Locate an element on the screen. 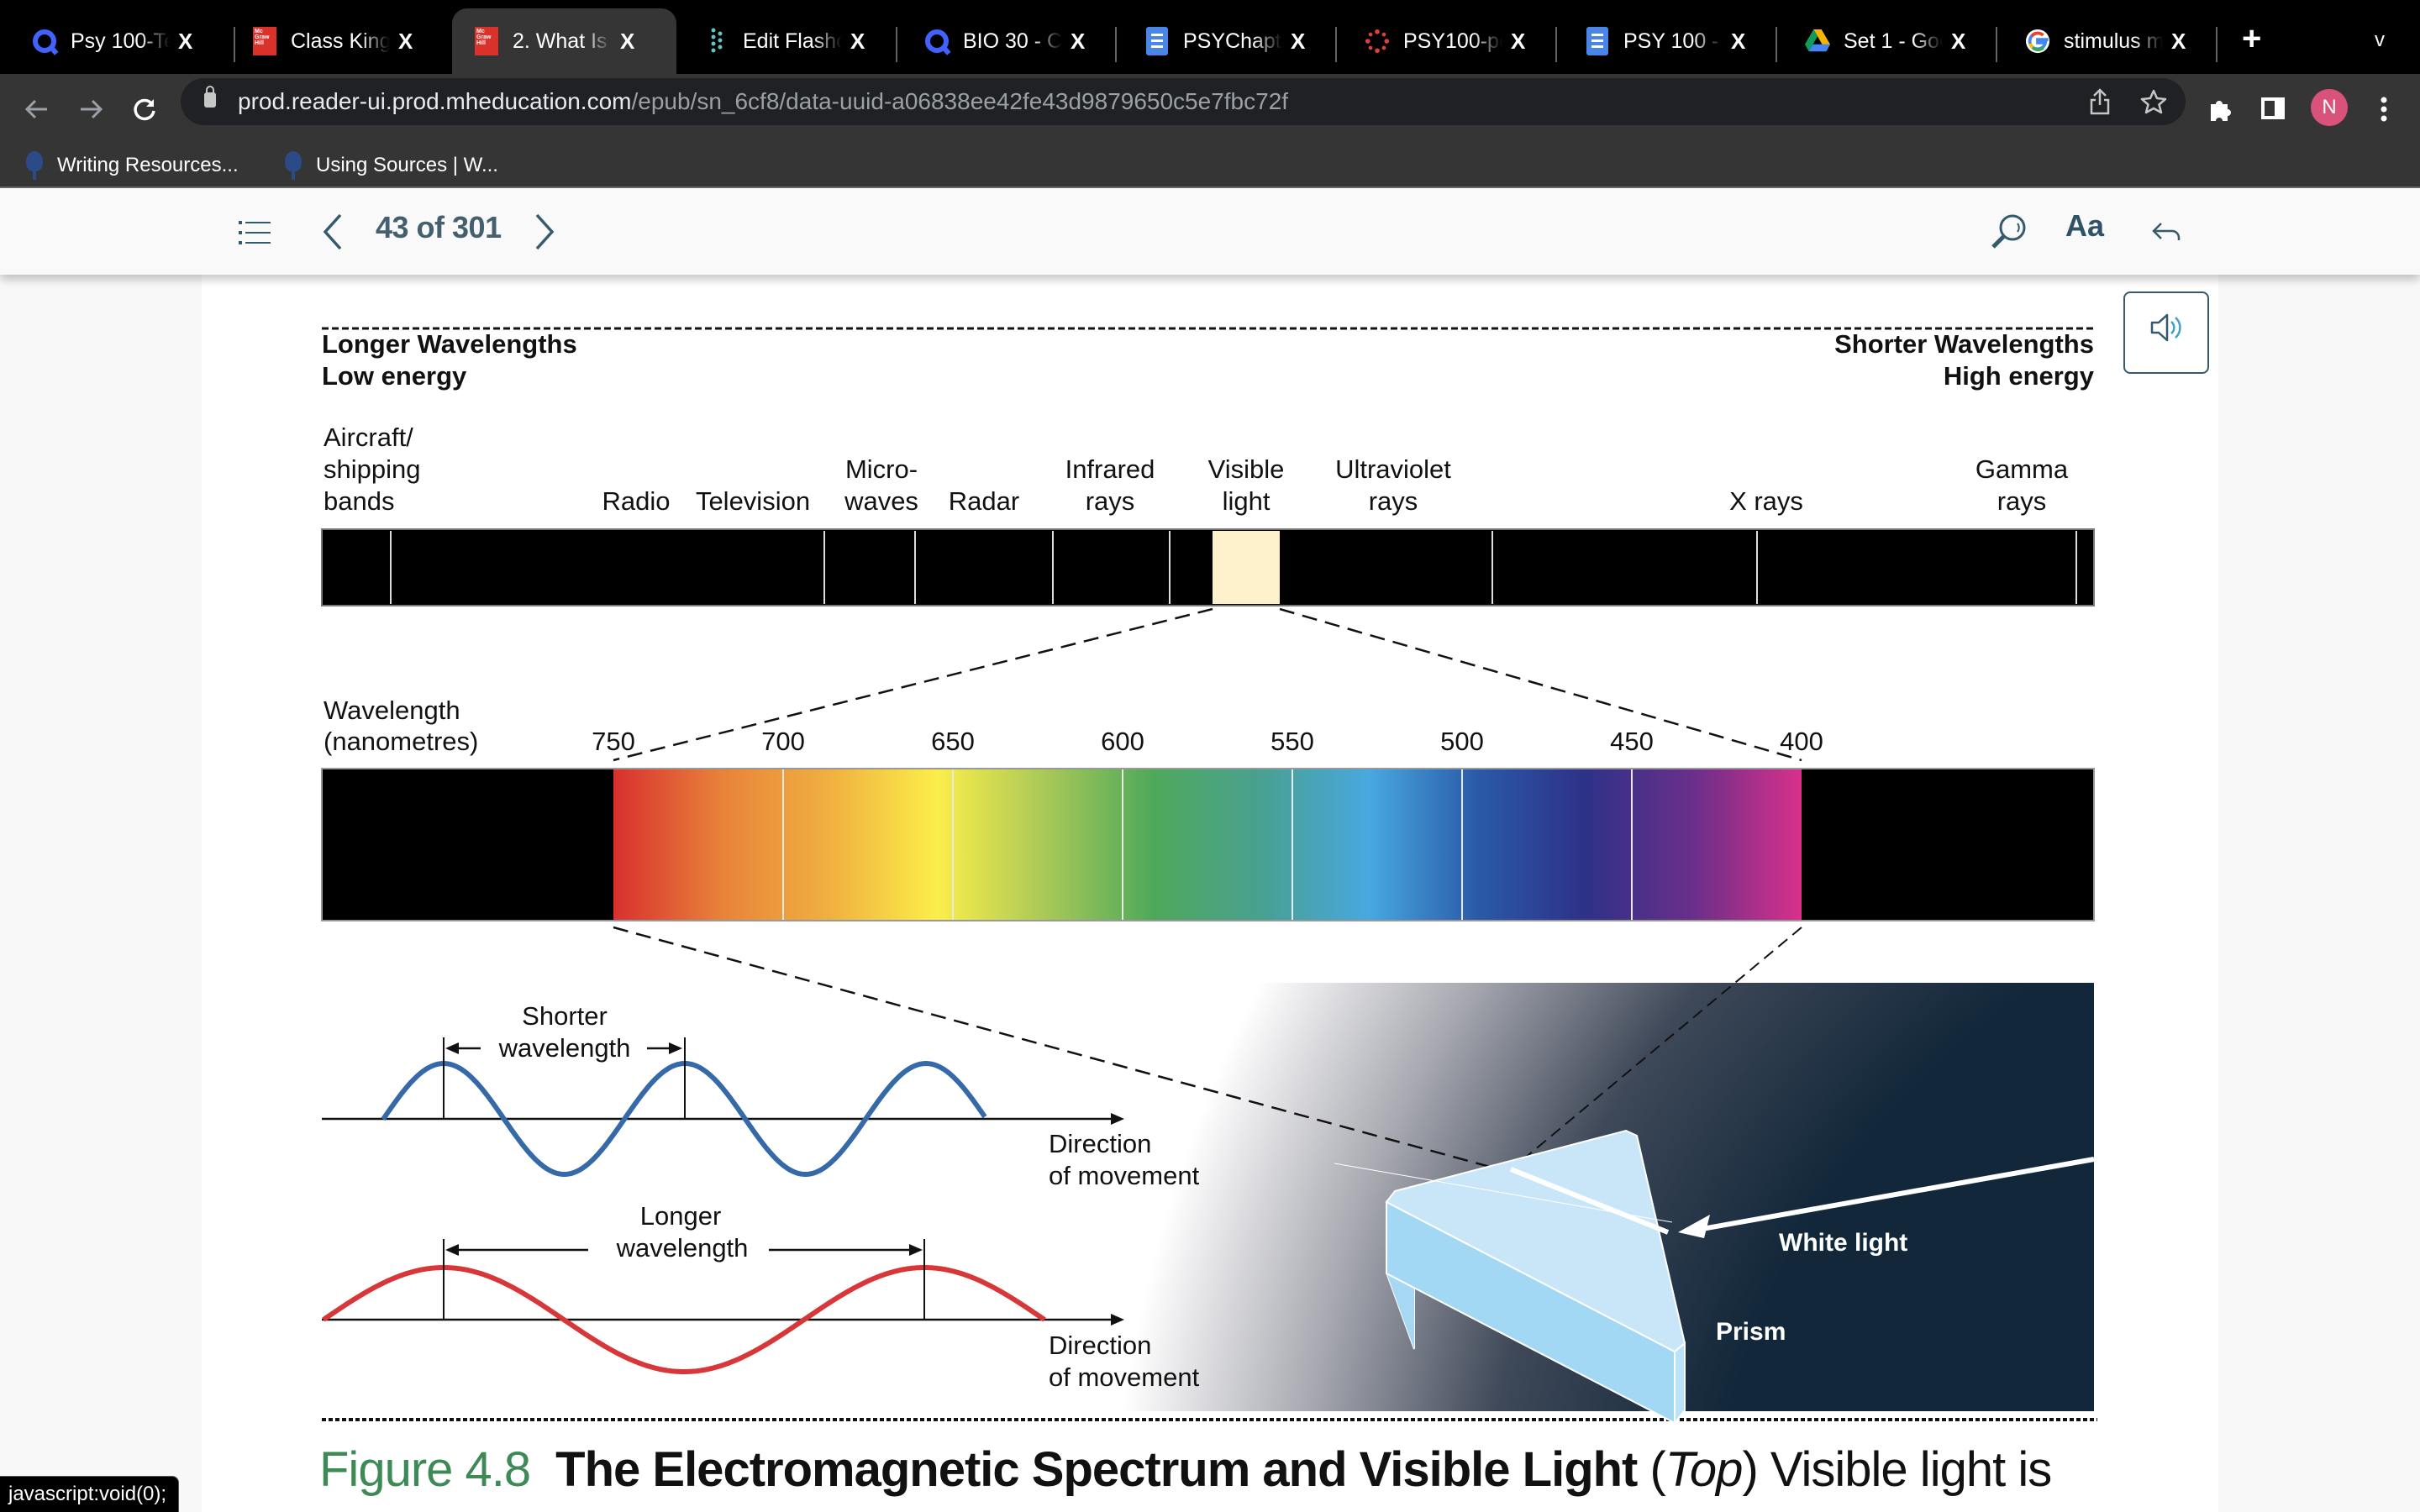 The image size is (2420, 1512). tab-stimulus: stimulus mea X is located at coordinates (2103, 41).